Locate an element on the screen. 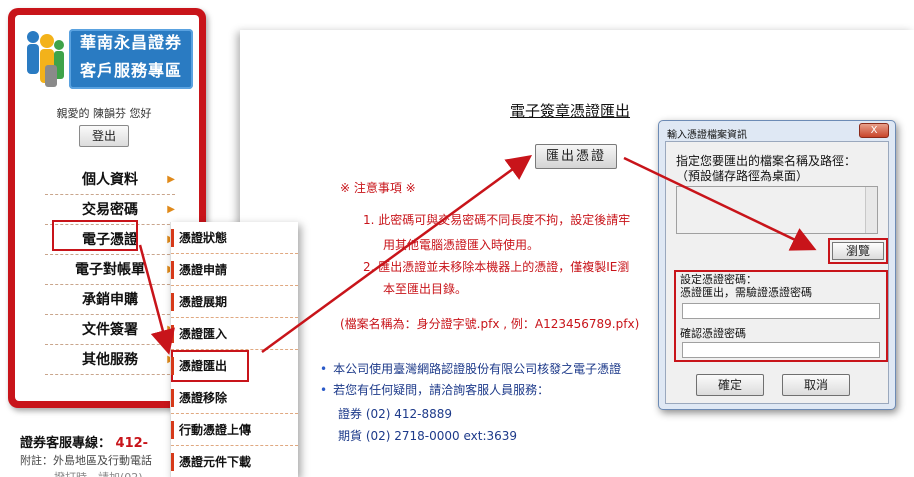 The height and width of the screenshot is (477, 914). brand-line-1: 華南永昌證券 is located at coordinates (130, 42).